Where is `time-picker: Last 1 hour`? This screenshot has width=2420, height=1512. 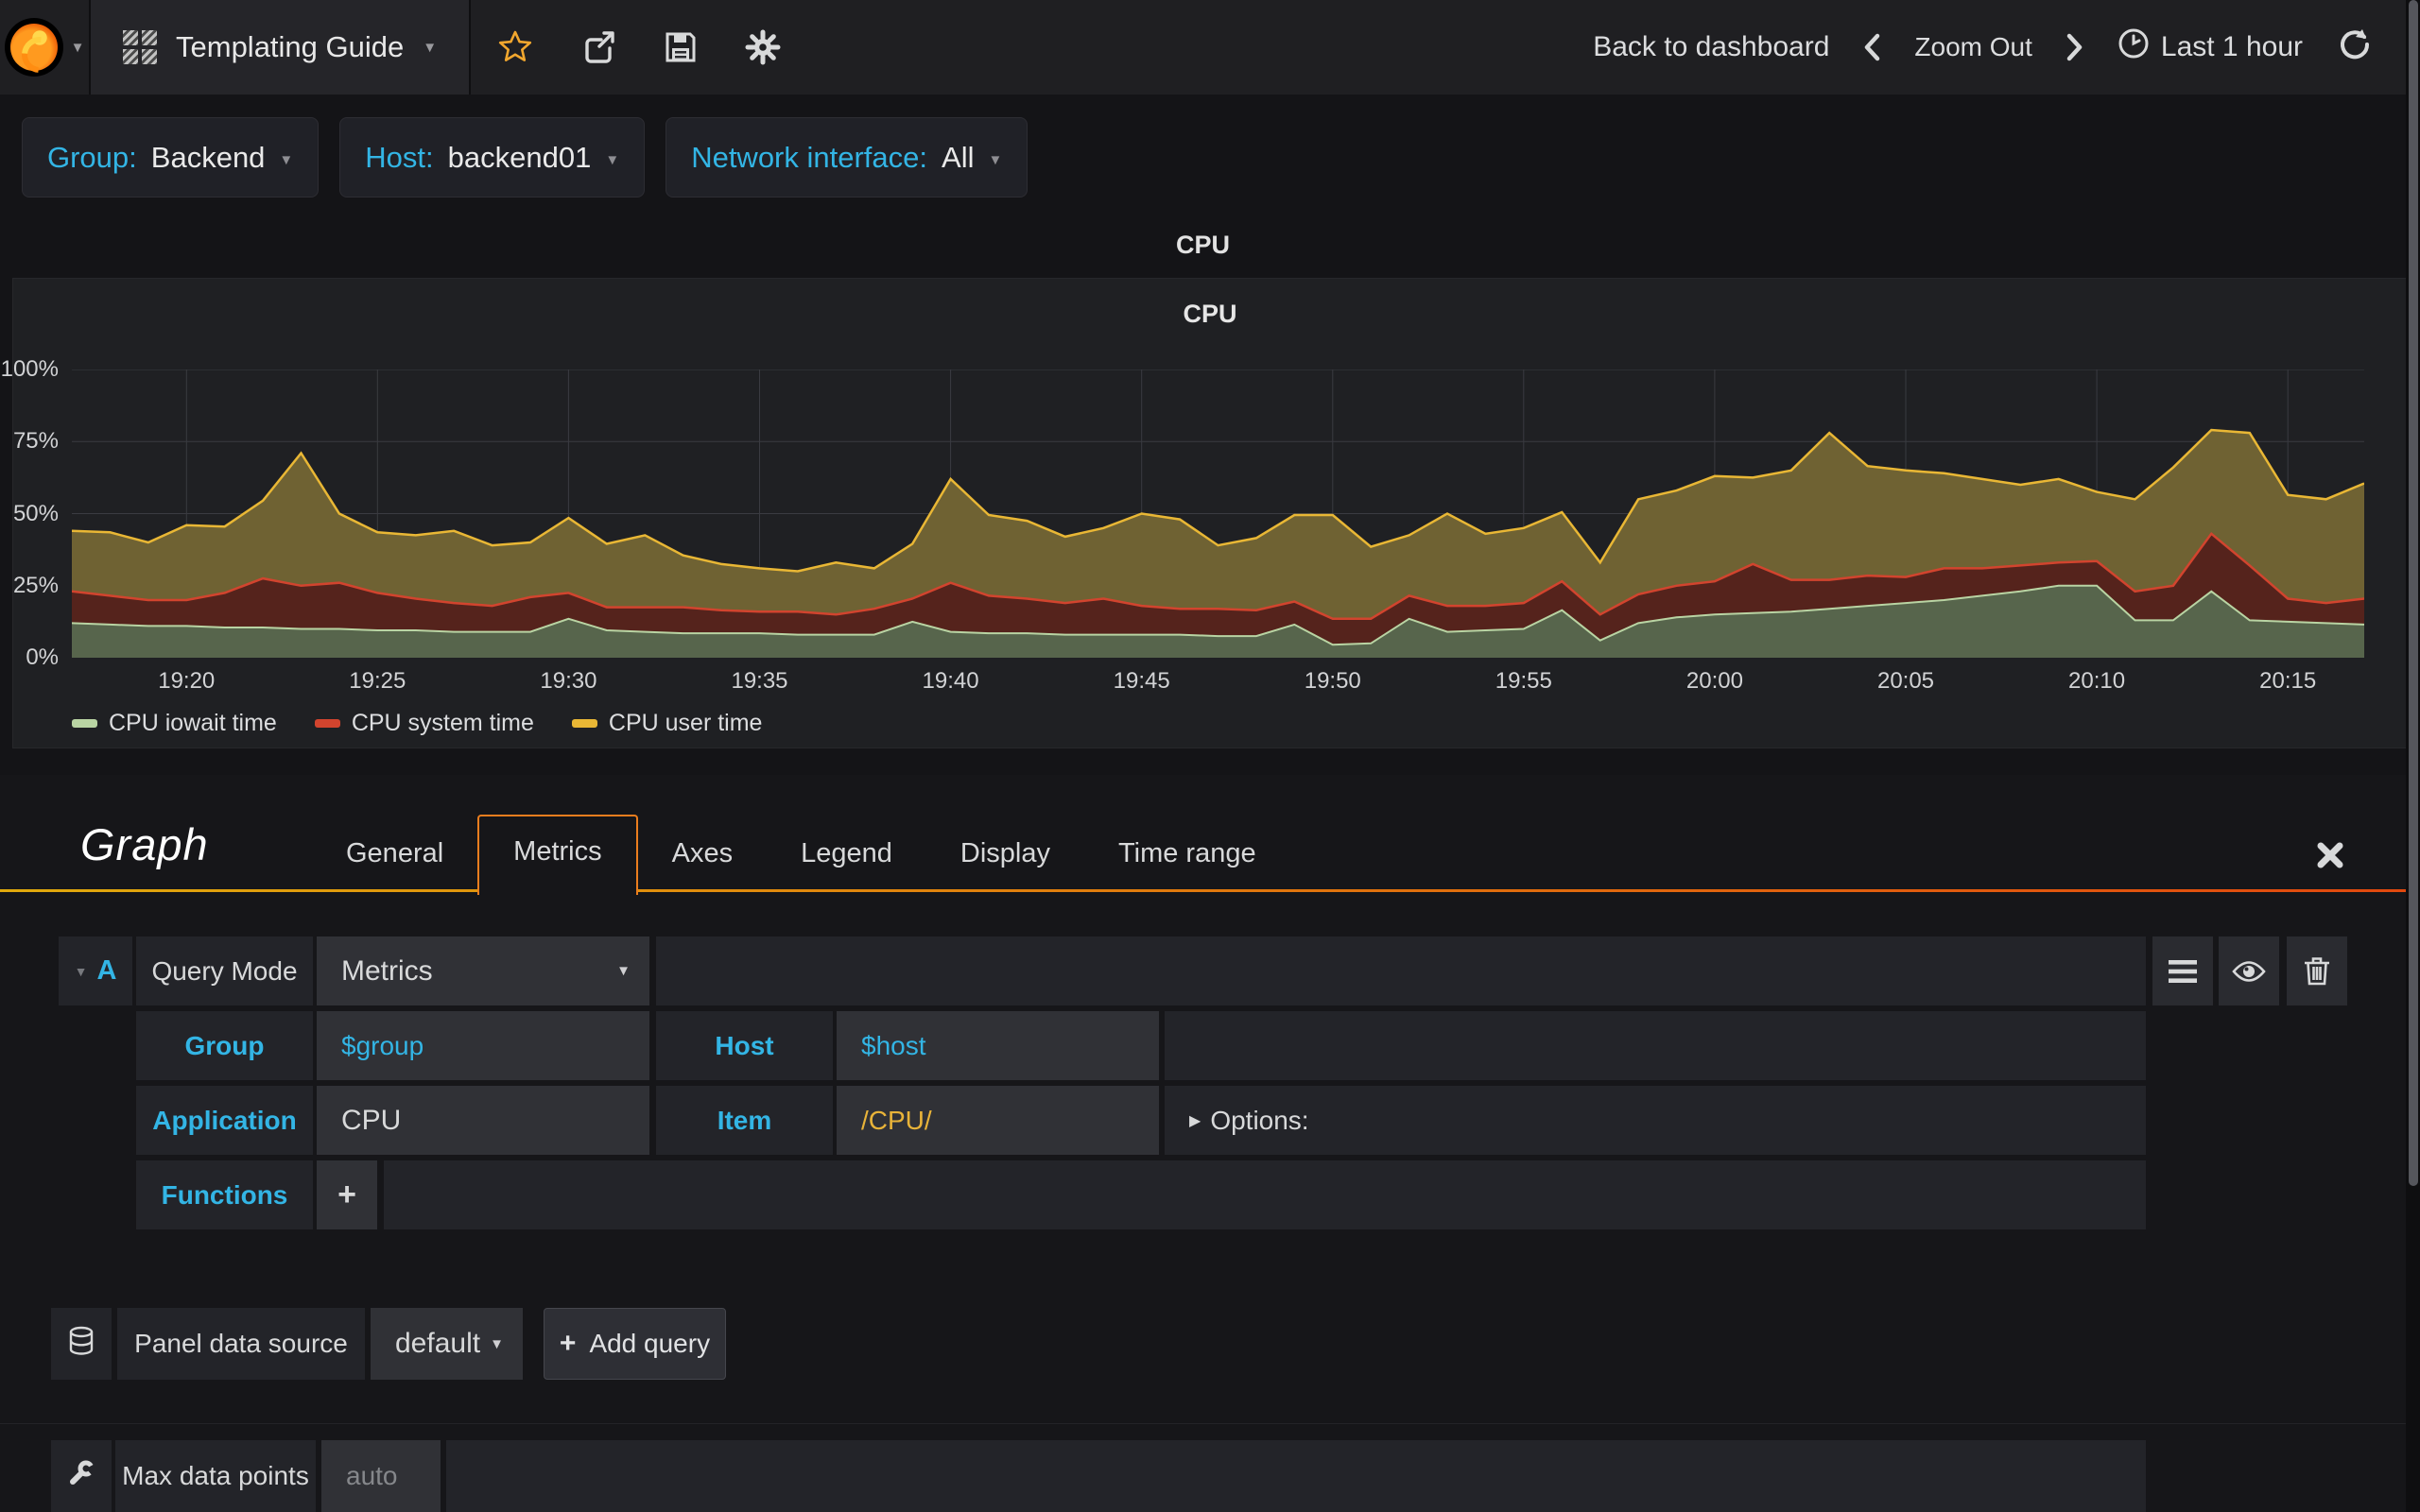 time-picker: Last 1 hour is located at coordinates (2210, 47).